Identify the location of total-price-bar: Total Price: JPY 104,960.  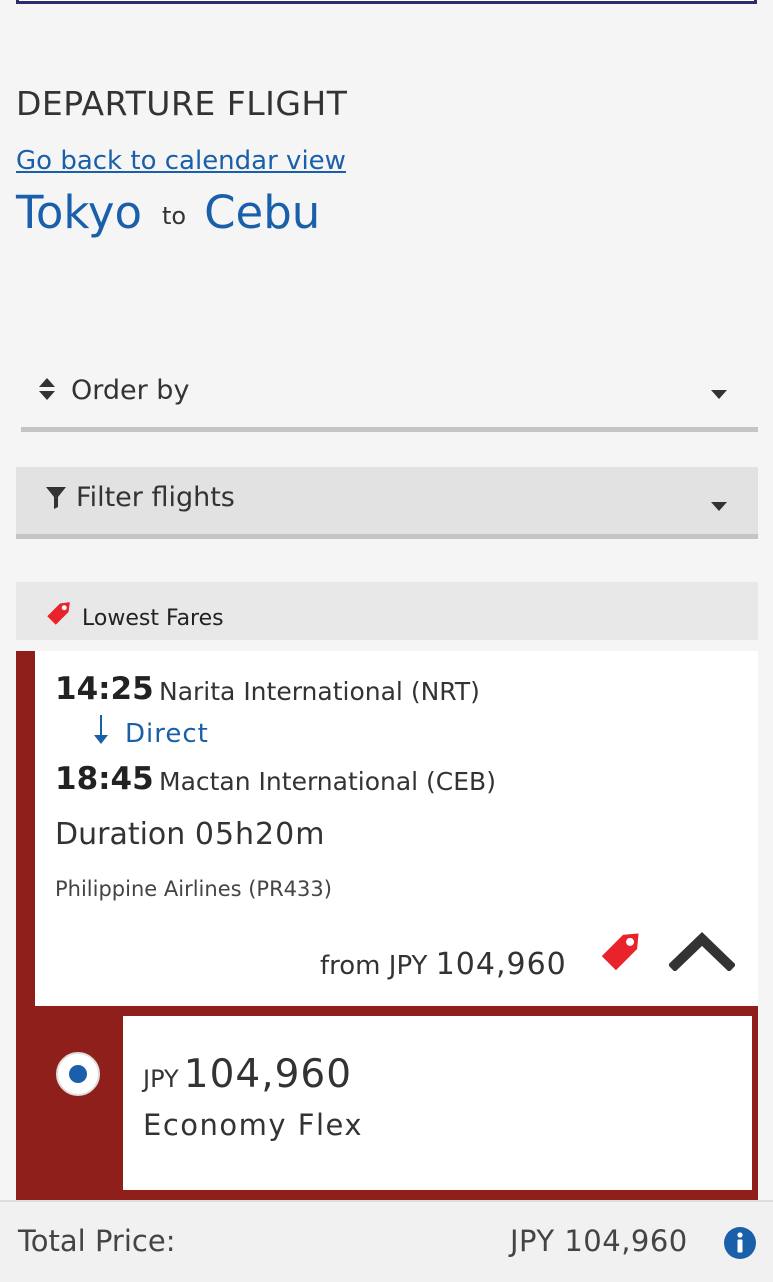
(386, 1241).